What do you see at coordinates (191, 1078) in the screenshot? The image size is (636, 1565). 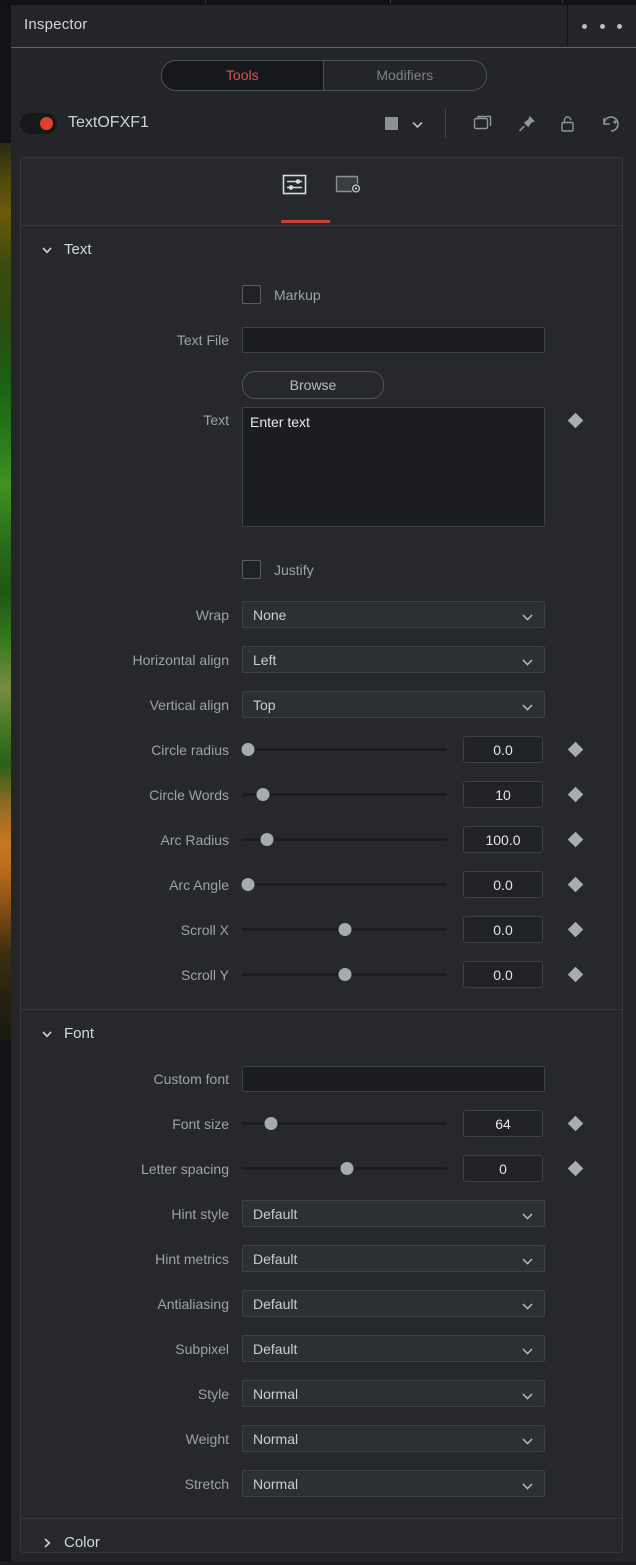 I see `custom-font-label: Custom font` at bounding box center [191, 1078].